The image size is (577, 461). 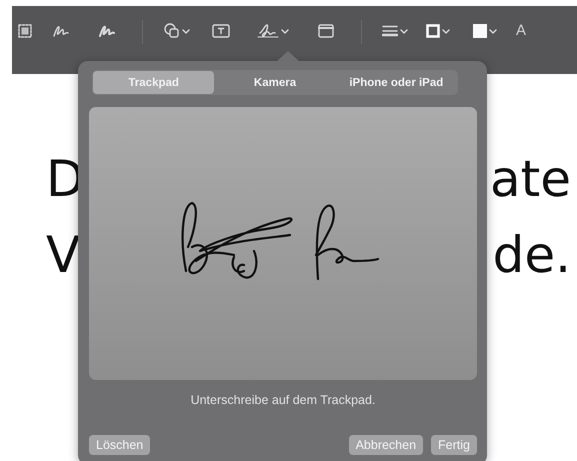 I want to click on selection-icon, so click(x=25, y=31).